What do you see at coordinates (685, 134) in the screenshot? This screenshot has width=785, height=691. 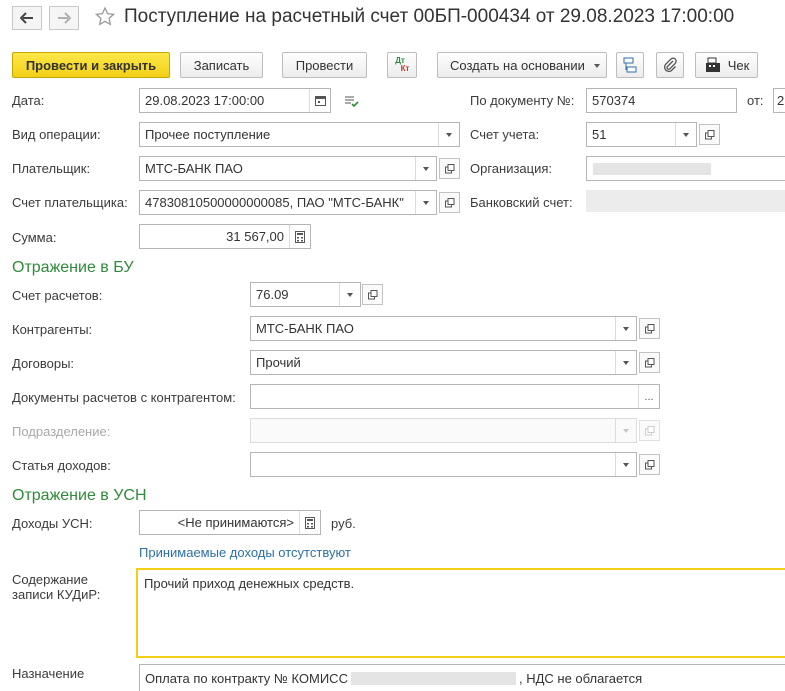 I see `account-dropdown-button` at bounding box center [685, 134].